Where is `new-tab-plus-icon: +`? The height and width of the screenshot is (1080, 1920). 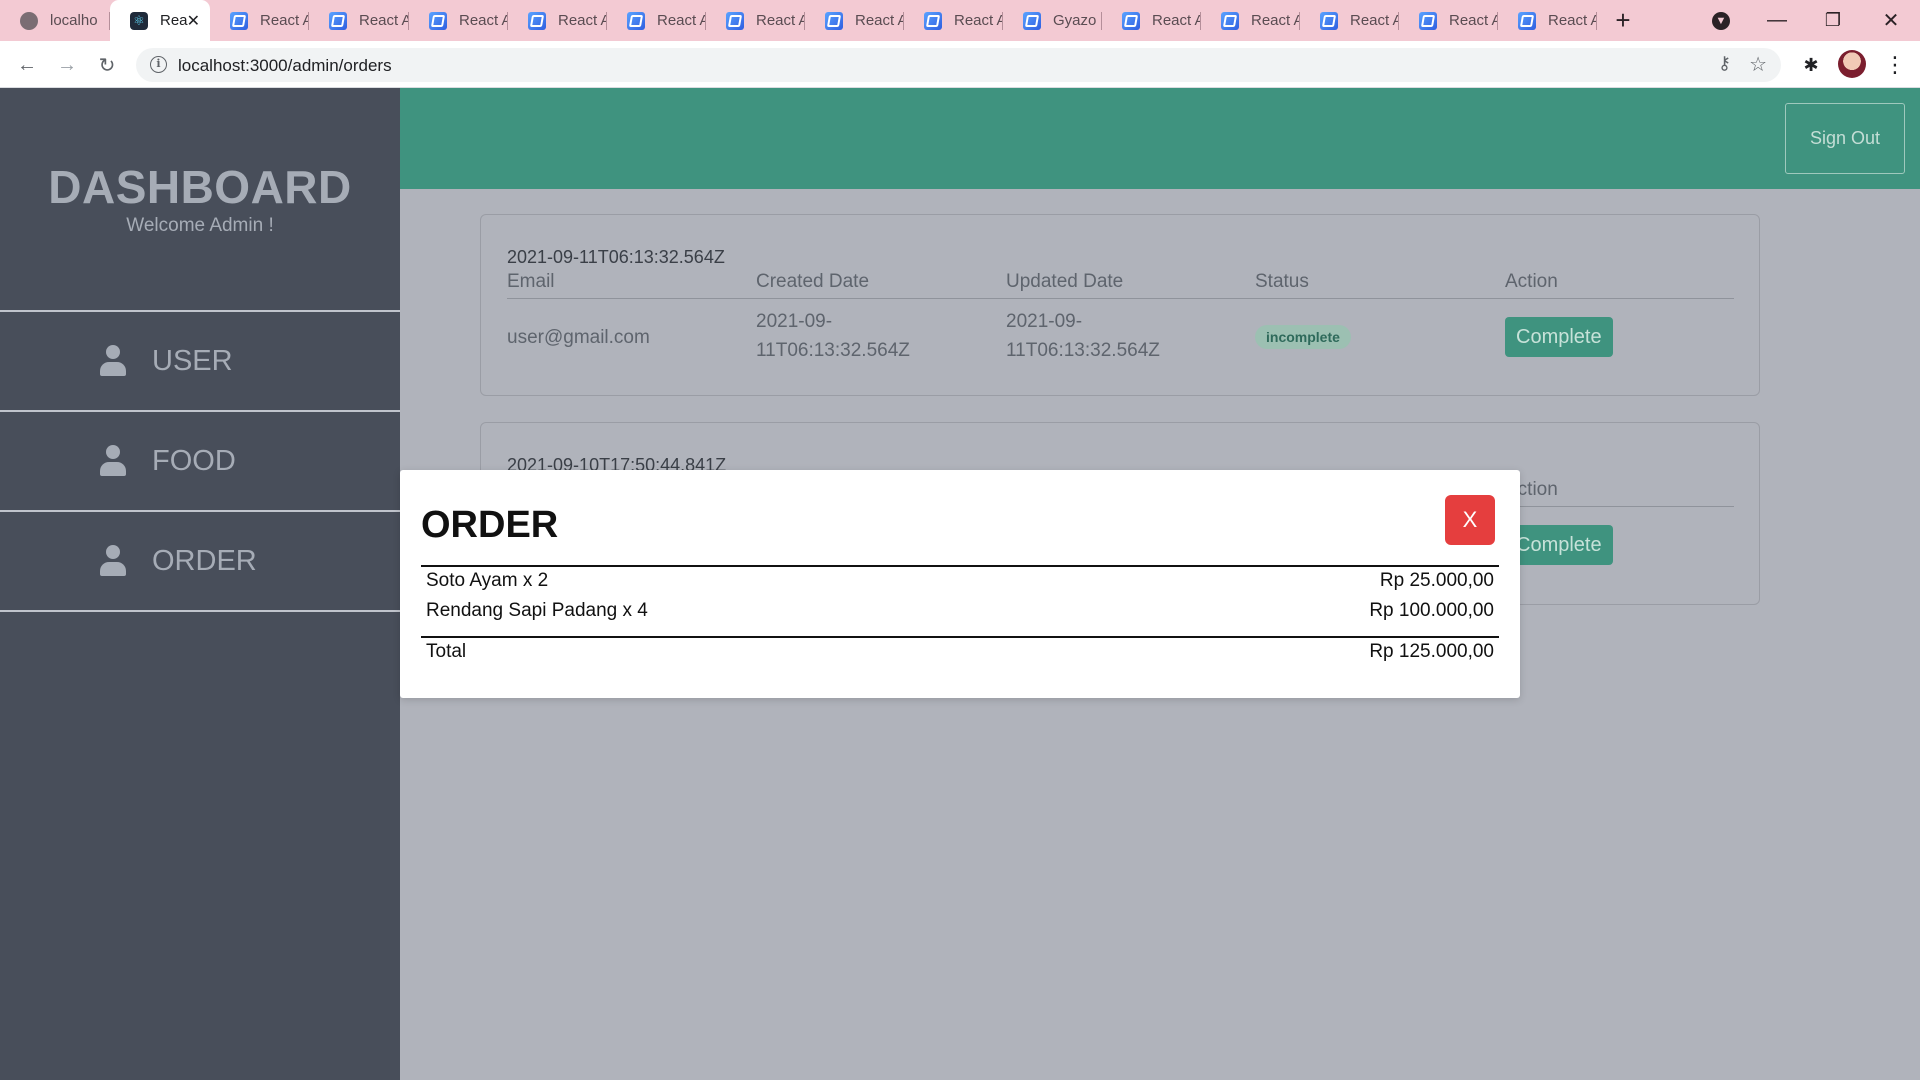 new-tab-plus-icon: + is located at coordinates (1623, 20).